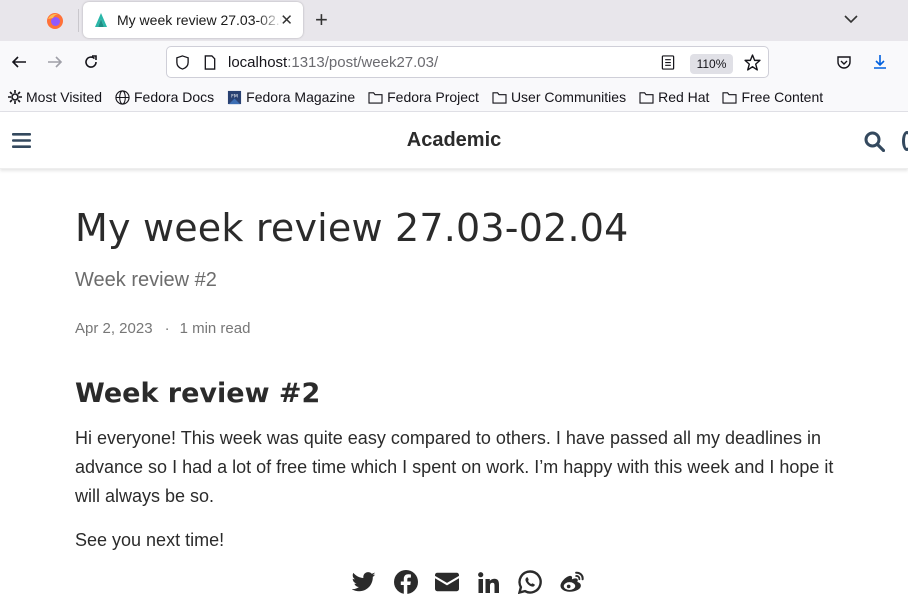 This screenshot has width=908, height=614. I want to click on bookmark-fedora-project: Fedora Project, so click(423, 97).